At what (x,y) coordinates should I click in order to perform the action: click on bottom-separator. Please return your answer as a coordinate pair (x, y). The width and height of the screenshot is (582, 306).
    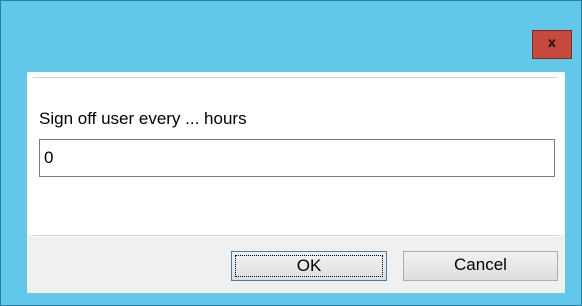
    Looking at the image, I should click on (295, 236).